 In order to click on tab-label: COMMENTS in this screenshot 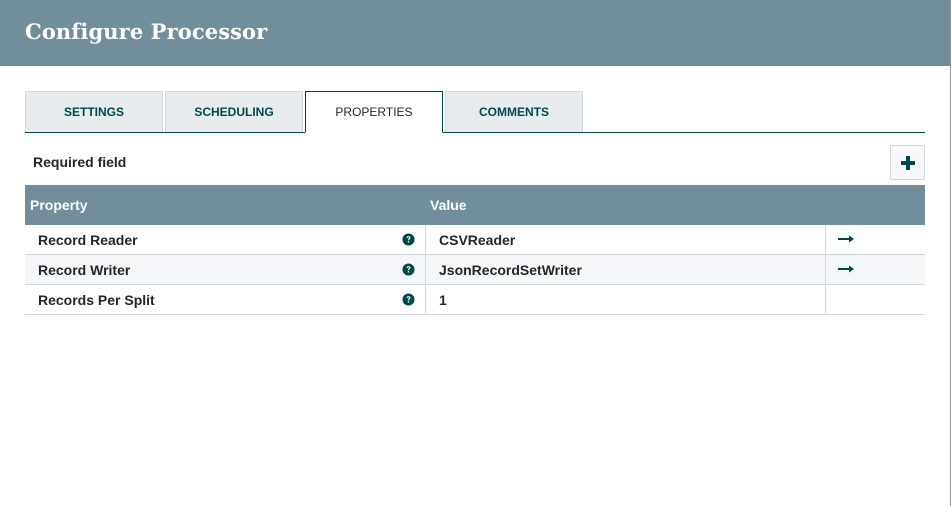, I will do `click(514, 112)`.